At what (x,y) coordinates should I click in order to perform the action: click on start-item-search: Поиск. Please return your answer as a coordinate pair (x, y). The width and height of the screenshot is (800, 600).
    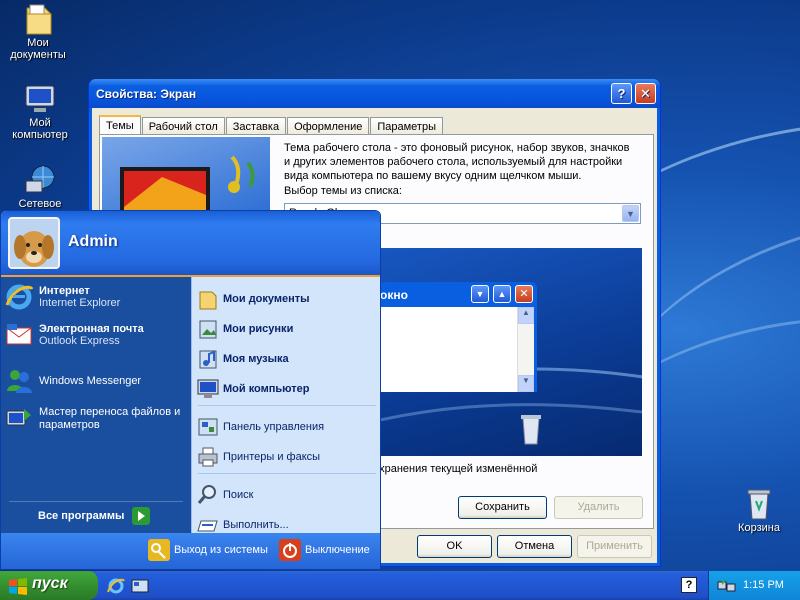
    Looking at the image, I should click on (224, 495).